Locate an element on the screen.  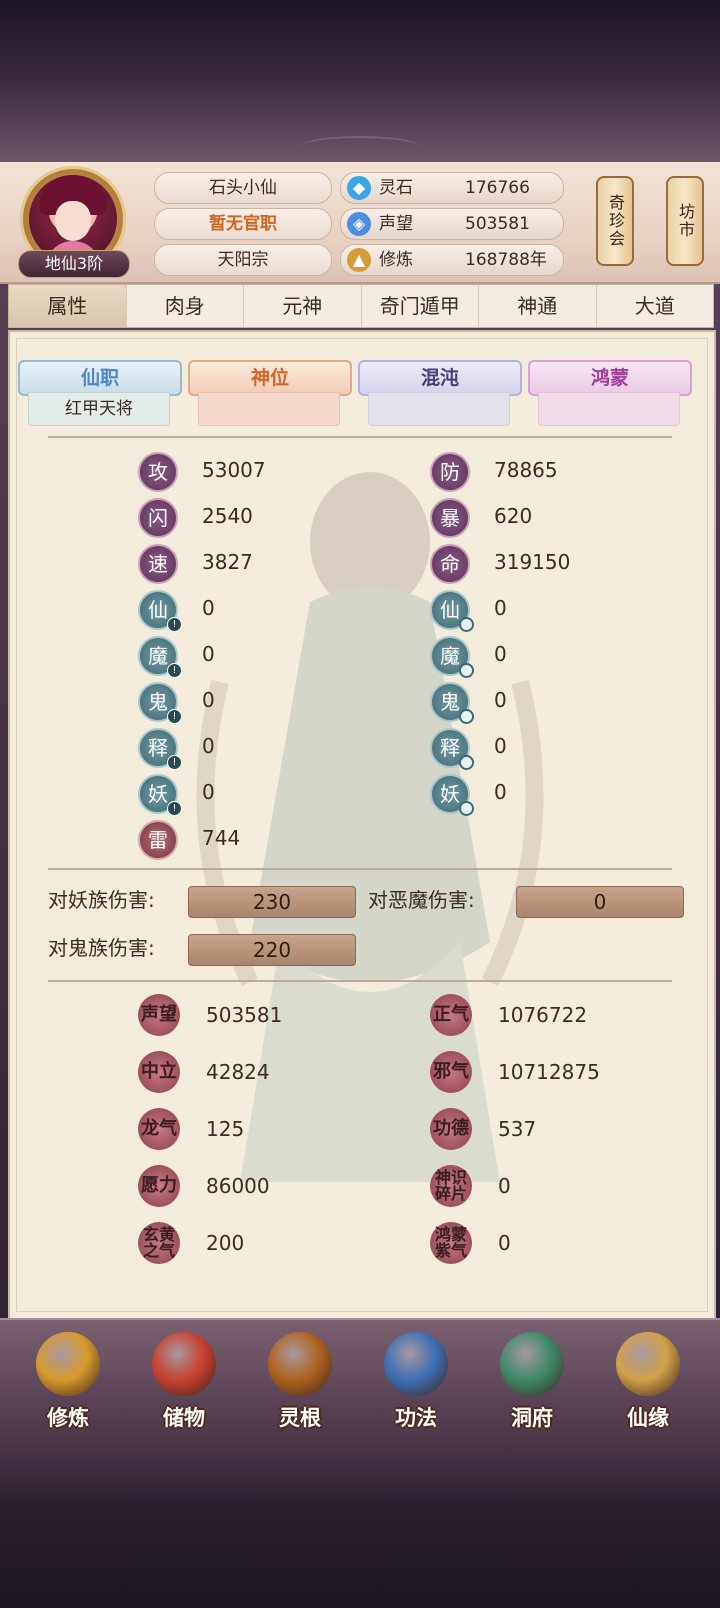
stat-icon-label: 仙 is located at coordinates (158, 610).